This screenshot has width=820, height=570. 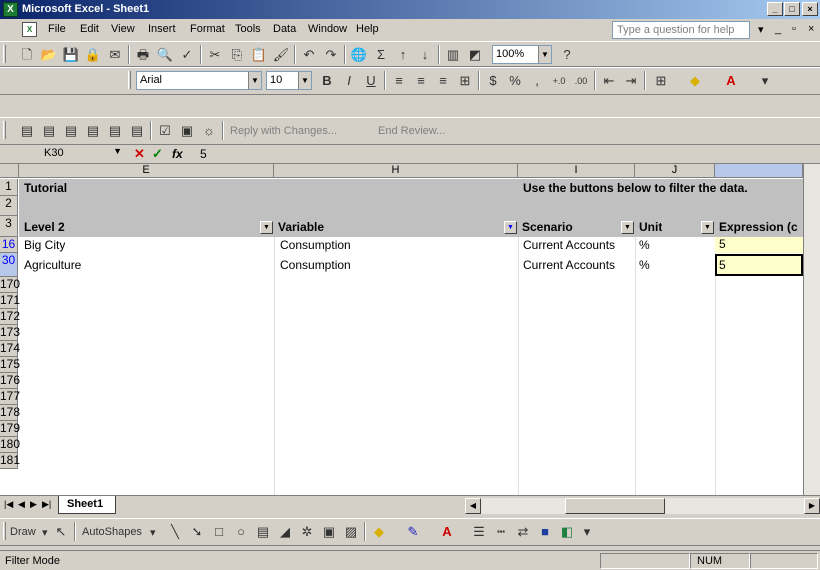 I want to click on new-icon: 🗋, so click(x=27, y=55).